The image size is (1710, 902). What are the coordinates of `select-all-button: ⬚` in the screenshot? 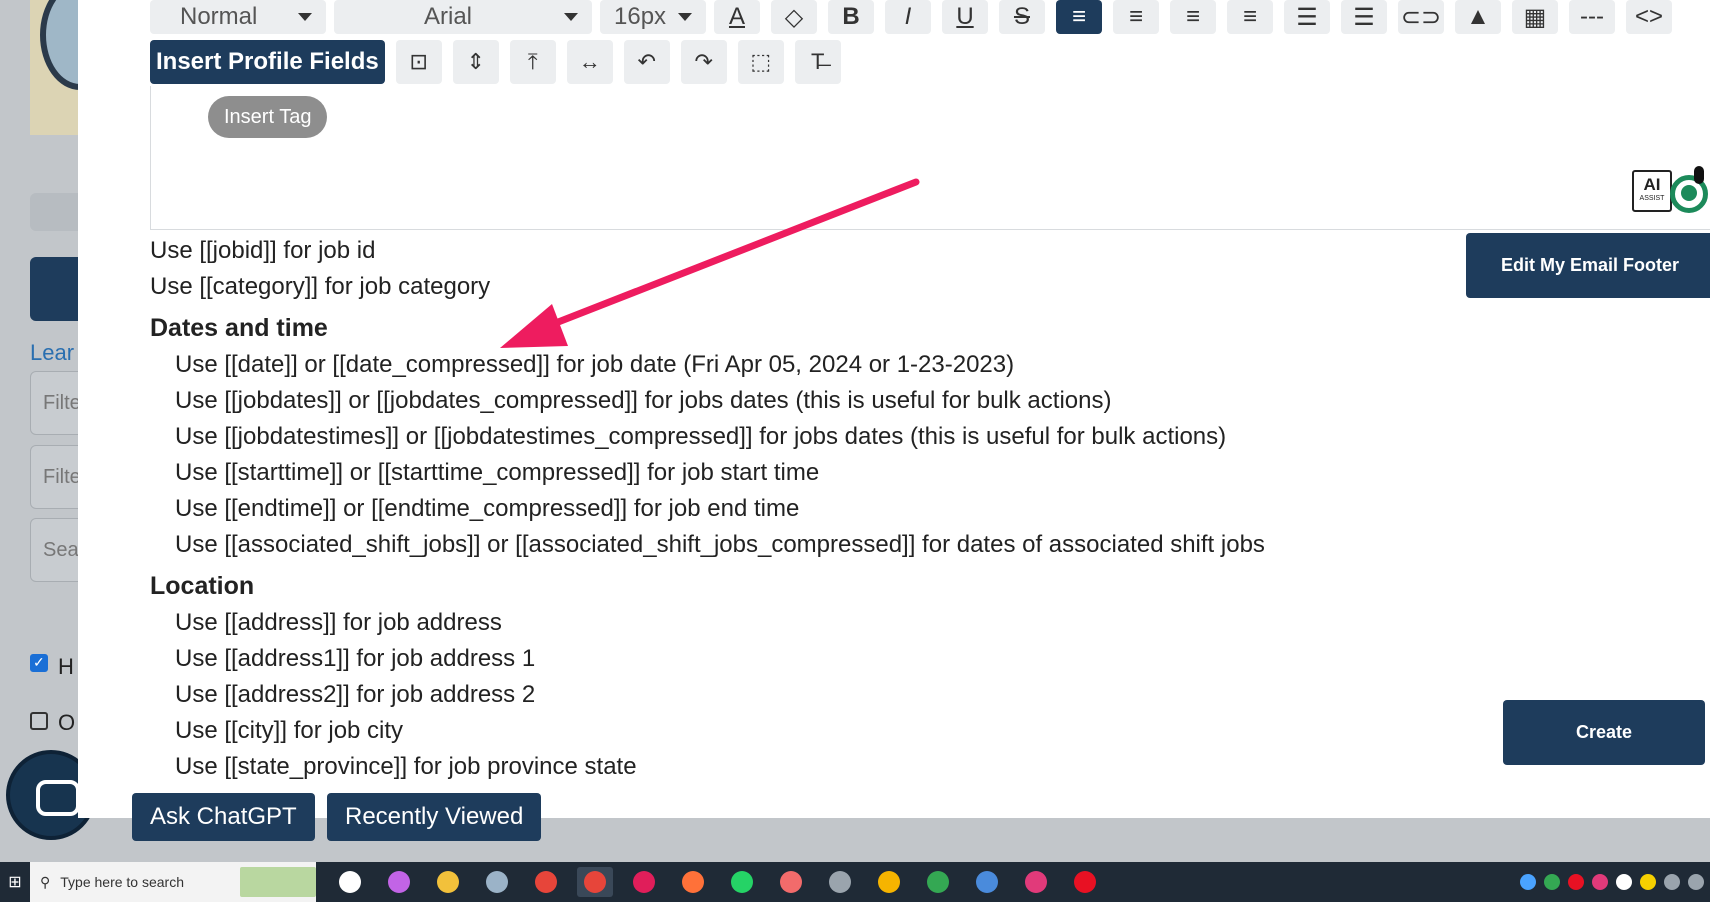 It's located at (760, 62).